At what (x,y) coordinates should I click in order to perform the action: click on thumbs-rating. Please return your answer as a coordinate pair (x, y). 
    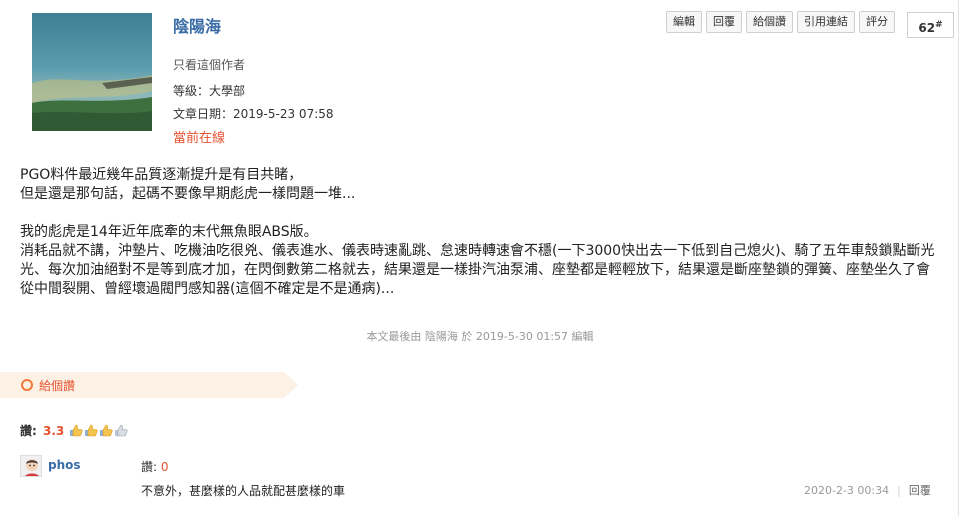
    Looking at the image, I should click on (98, 430).